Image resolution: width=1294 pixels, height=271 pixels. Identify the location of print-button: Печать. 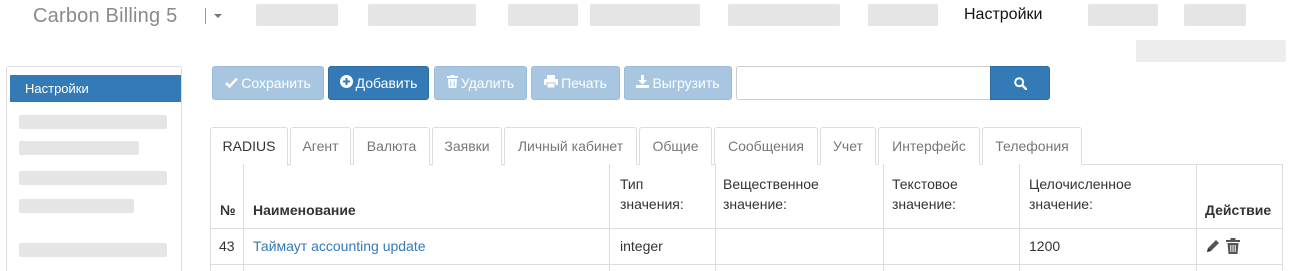
(575, 83).